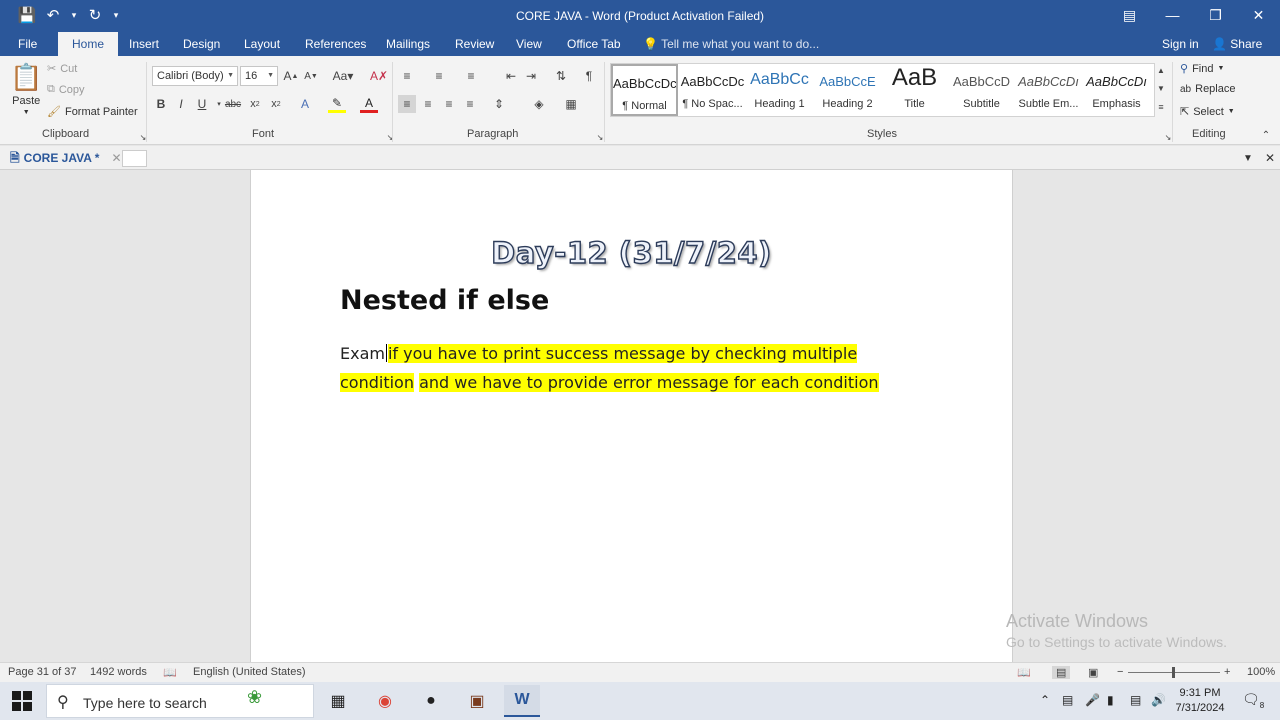  Describe the element at coordinates (439, 76) in the screenshot. I see `numbering-icon: ≡` at that location.